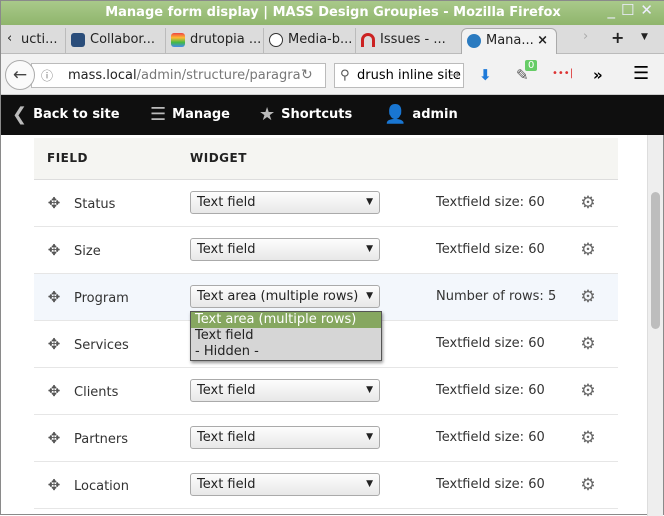  Describe the element at coordinates (409, 75) in the screenshot. I see `search-value: drush inline site` at that location.